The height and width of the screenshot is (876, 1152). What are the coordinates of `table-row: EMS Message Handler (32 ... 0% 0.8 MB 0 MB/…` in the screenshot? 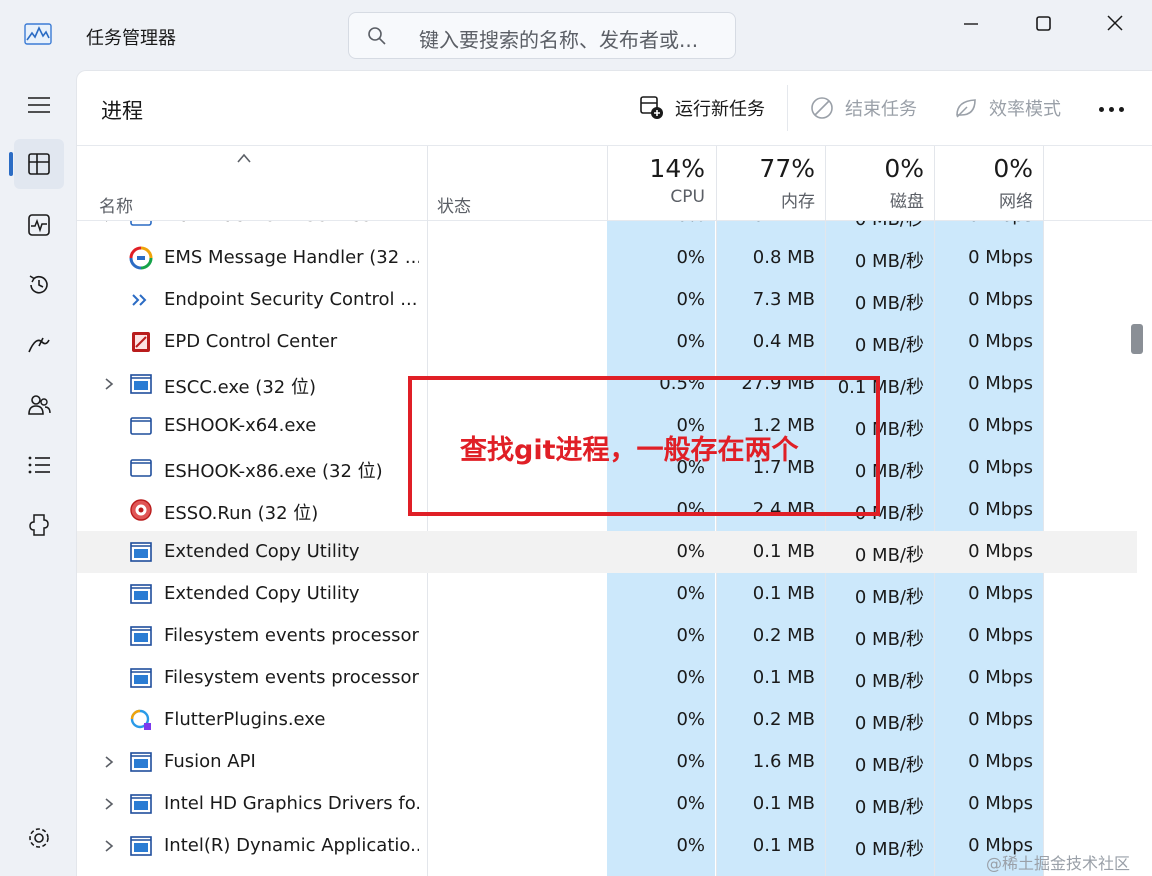 It's located at (607, 258).